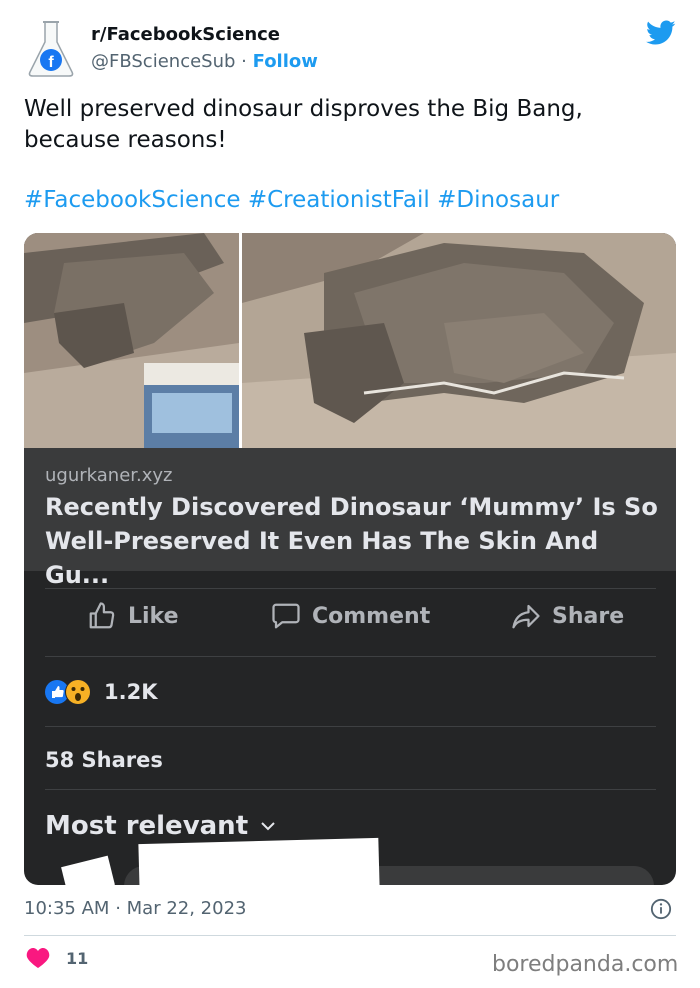  What do you see at coordinates (186, 908) in the screenshot?
I see `tweet-date: Mar 22, 2023` at bounding box center [186, 908].